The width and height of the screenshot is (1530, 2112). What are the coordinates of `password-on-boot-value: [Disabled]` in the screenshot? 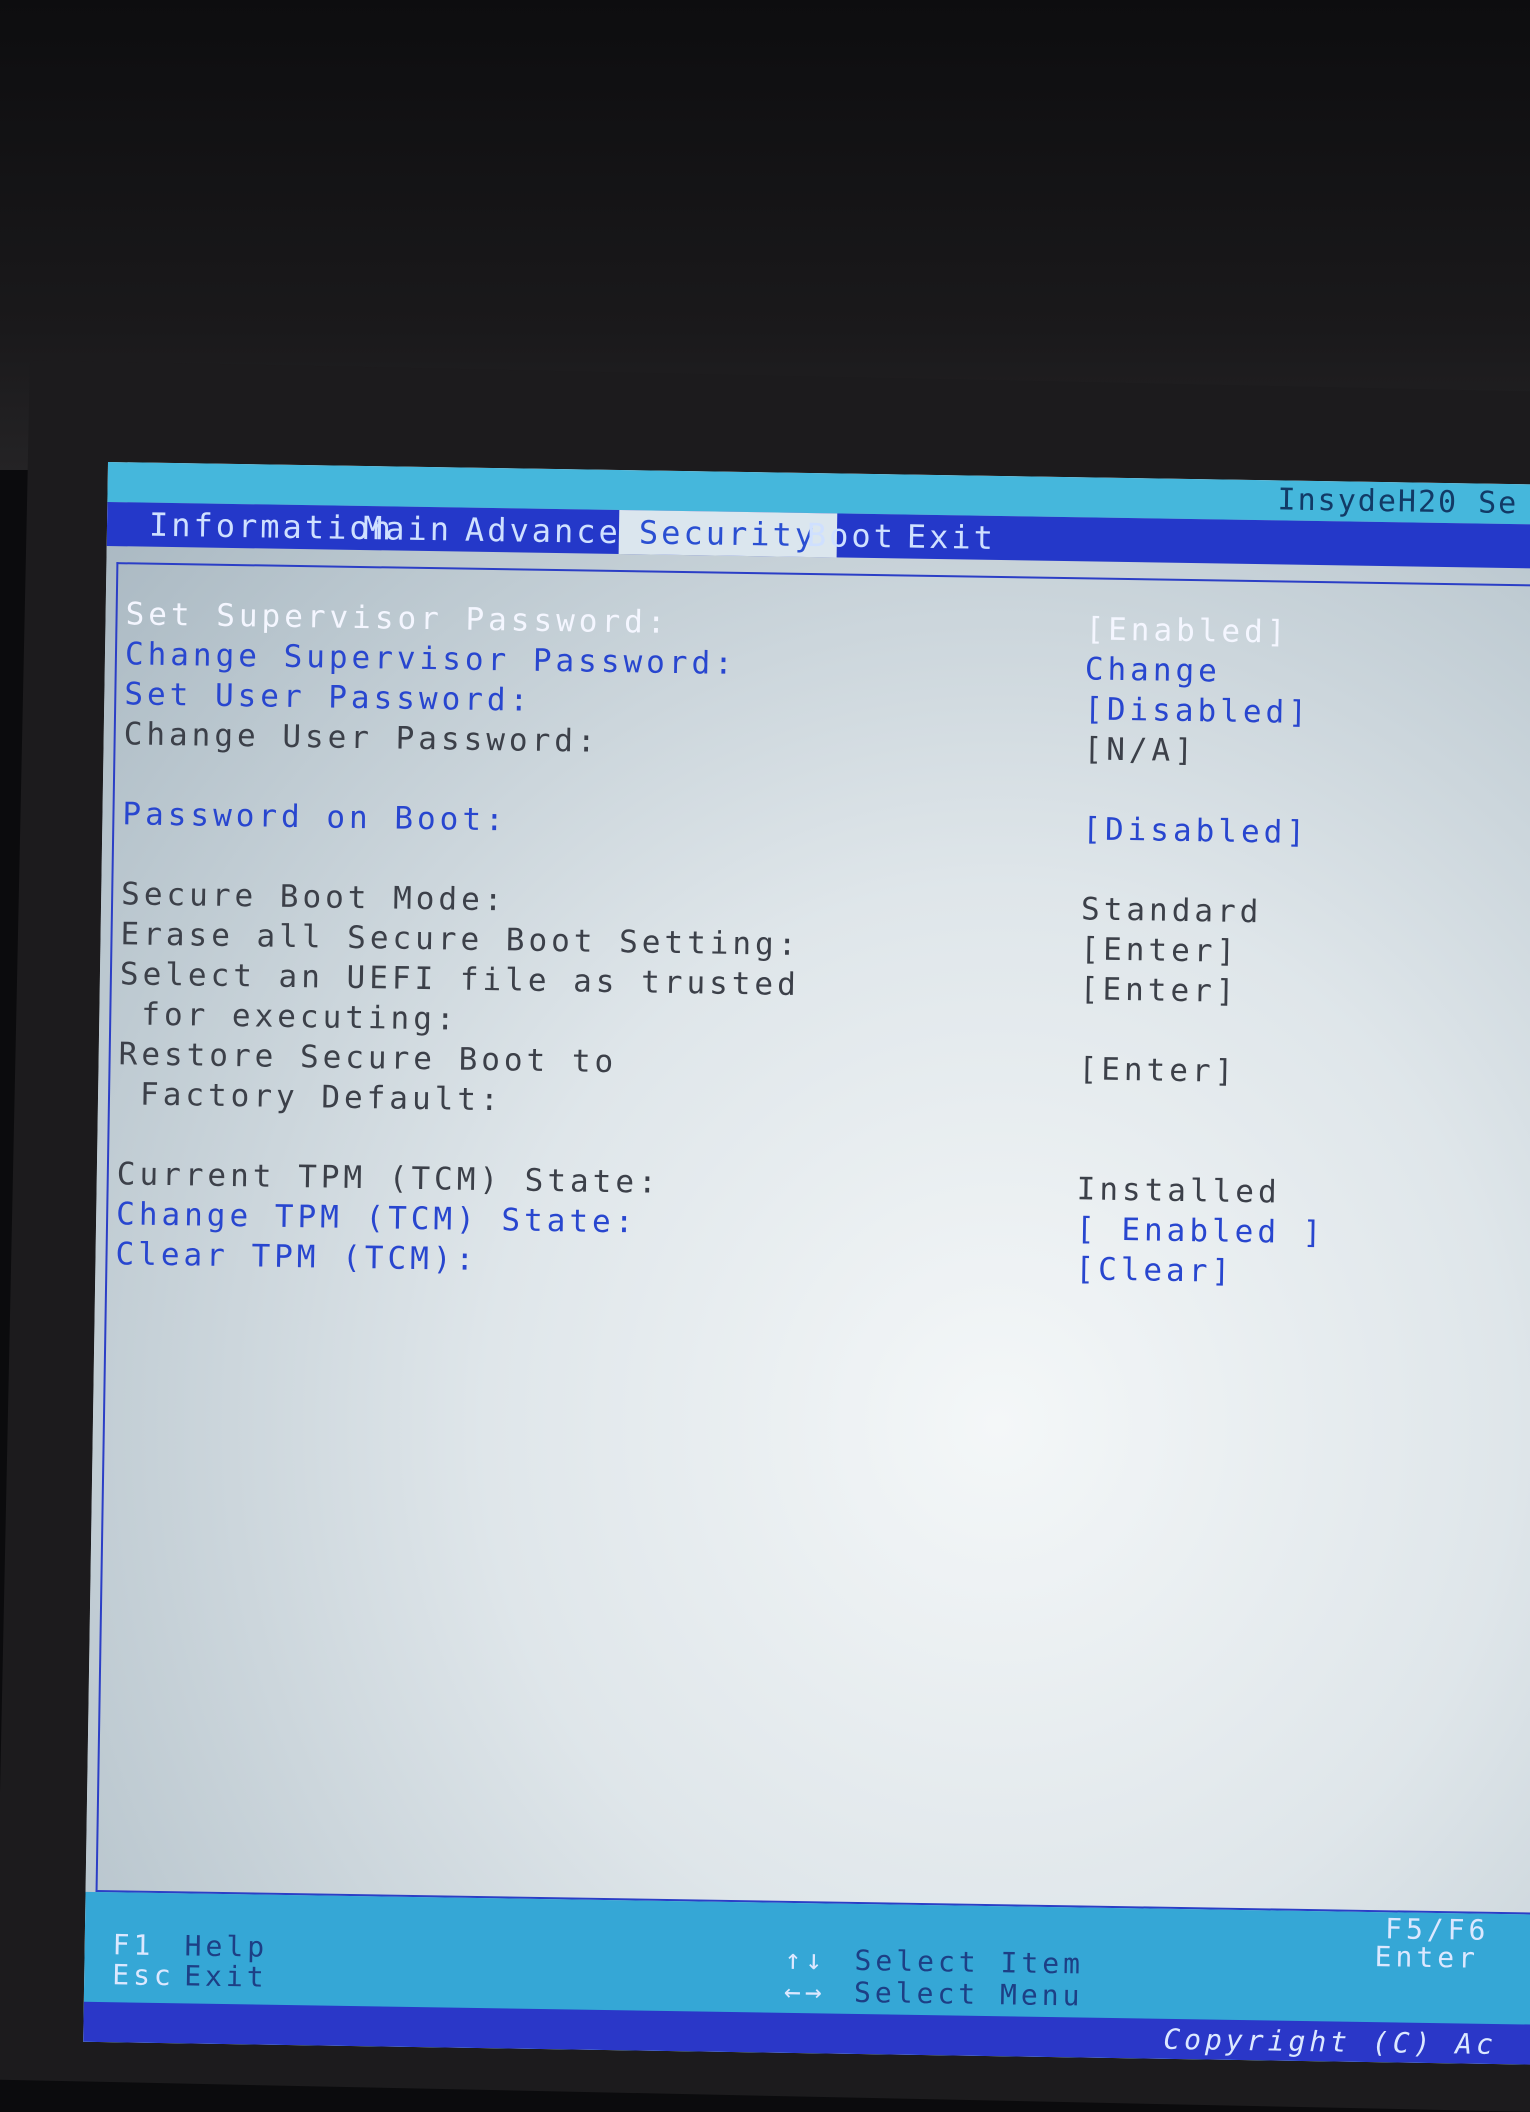 It's located at (1195, 831).